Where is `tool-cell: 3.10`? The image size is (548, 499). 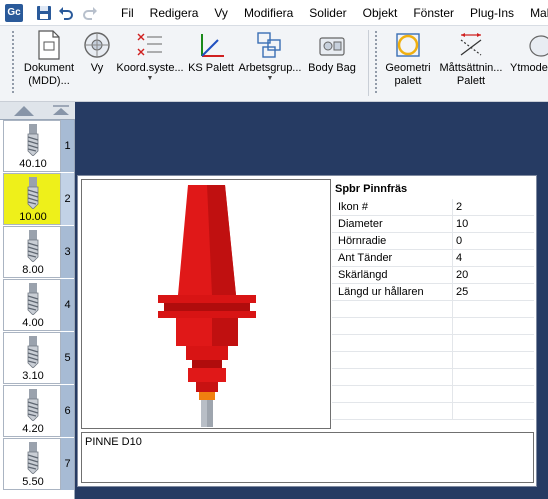 tool-cell: 3.10 is located at coordinates (32, 358).